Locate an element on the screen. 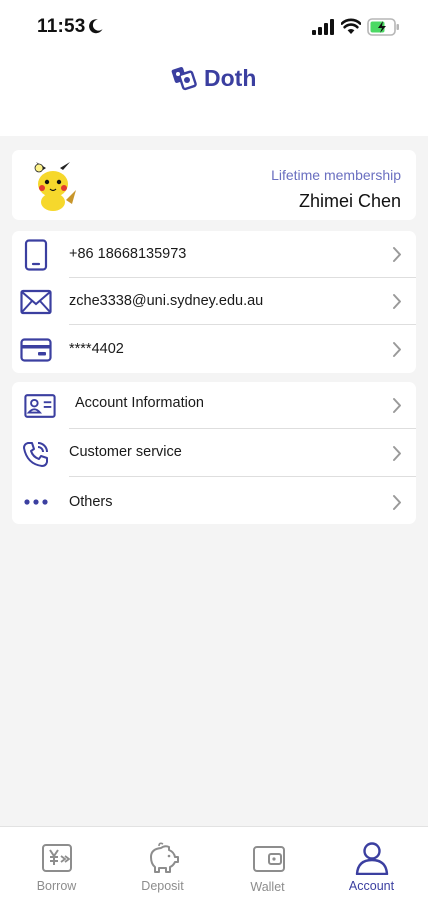 Image resolution: width=428 pixels, height=902 pixels. phone-icon is located at coordinates (36, 255).